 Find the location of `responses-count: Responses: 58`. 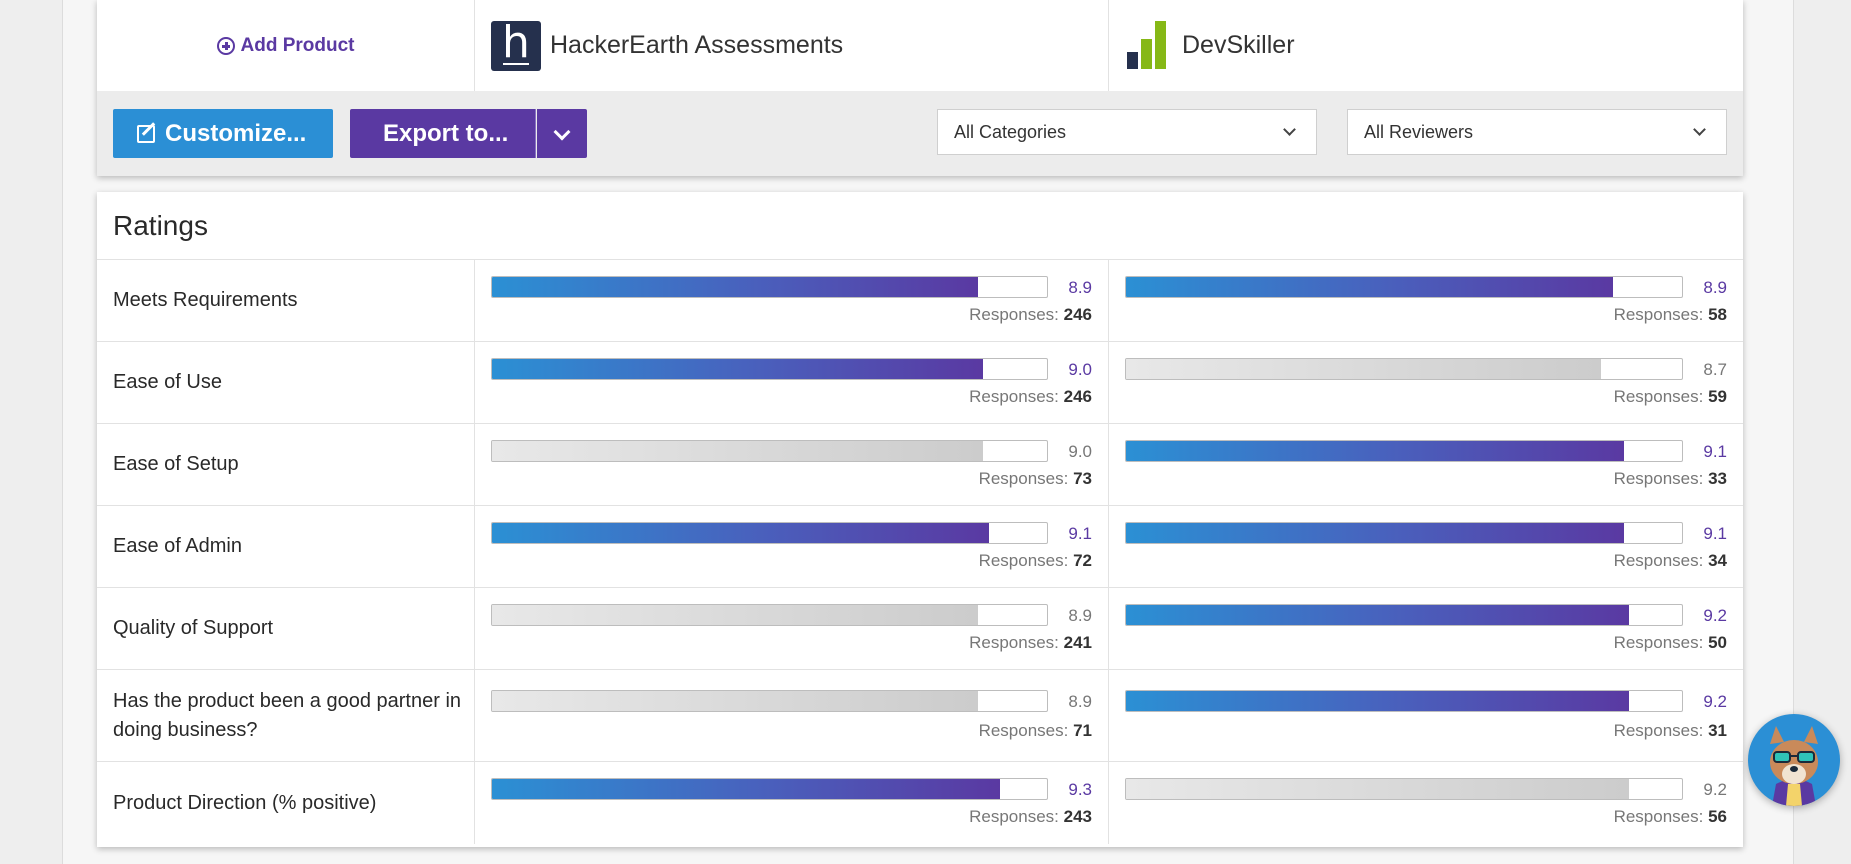

responses-count: Responses: 58 is located at coordinates (1670, 315).